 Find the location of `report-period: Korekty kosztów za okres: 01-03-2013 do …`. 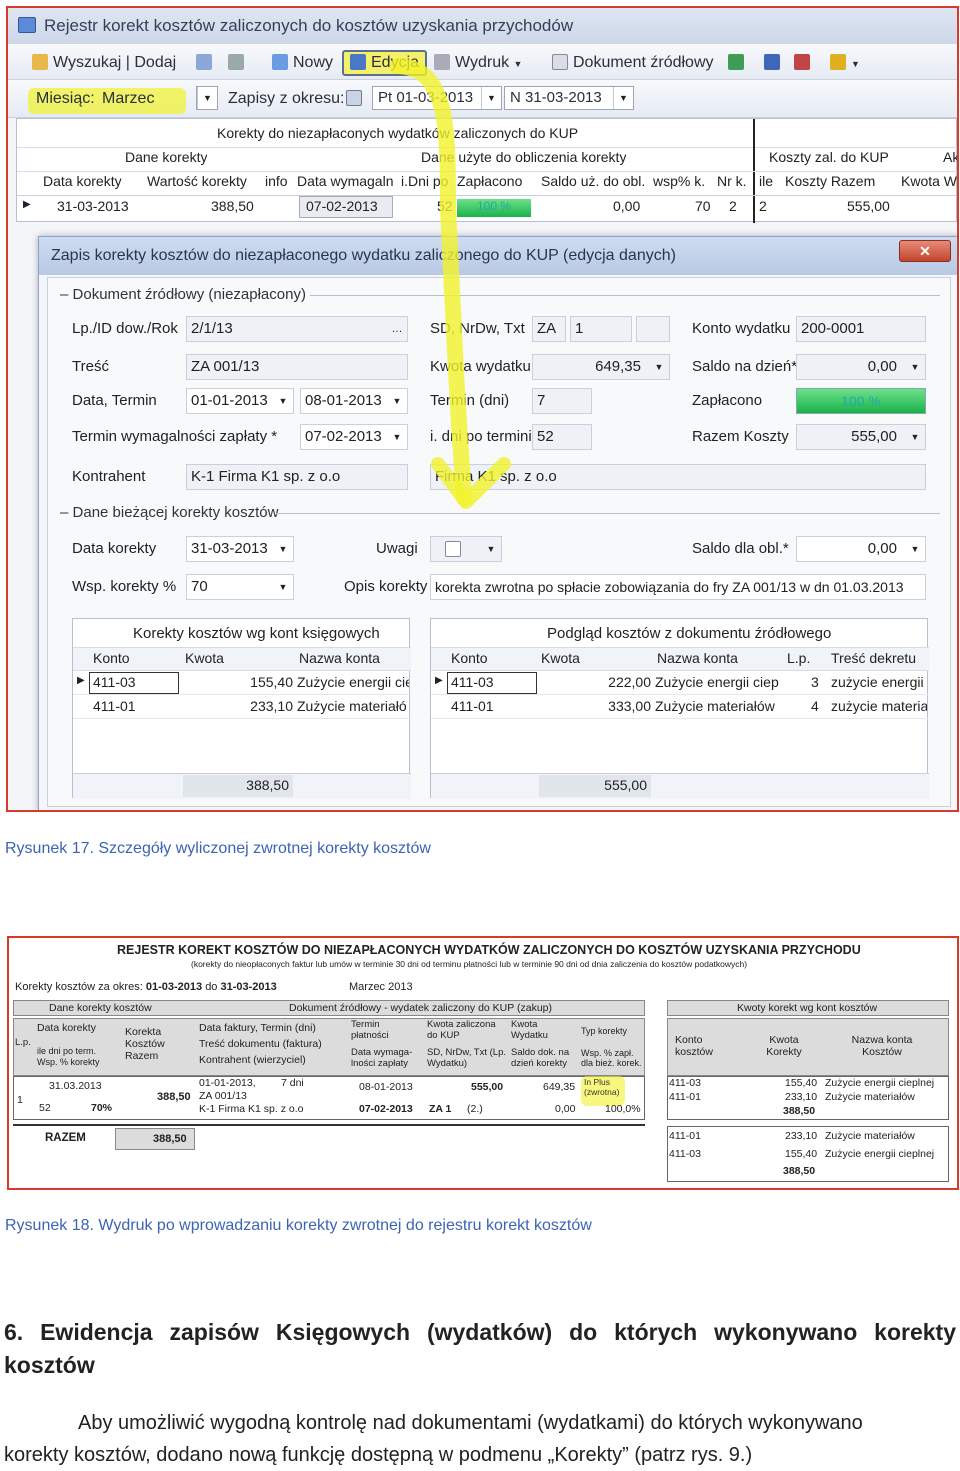

report-period: Korekty kosztów za okres: 01-03-2013 do … is located at coordinates (146, 987).